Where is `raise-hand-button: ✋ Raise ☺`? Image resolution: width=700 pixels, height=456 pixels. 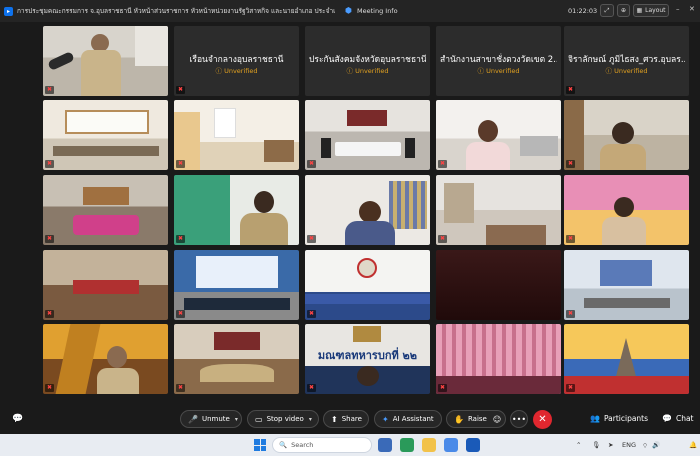
raise-hand-button: ✋ Raise ☺ is located at coordinates (476, 419).